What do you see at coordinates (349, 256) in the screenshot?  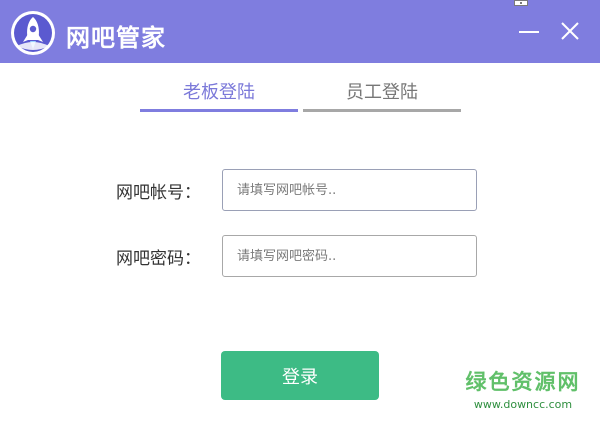 I see `password-input` at bounding box center [349, 256].